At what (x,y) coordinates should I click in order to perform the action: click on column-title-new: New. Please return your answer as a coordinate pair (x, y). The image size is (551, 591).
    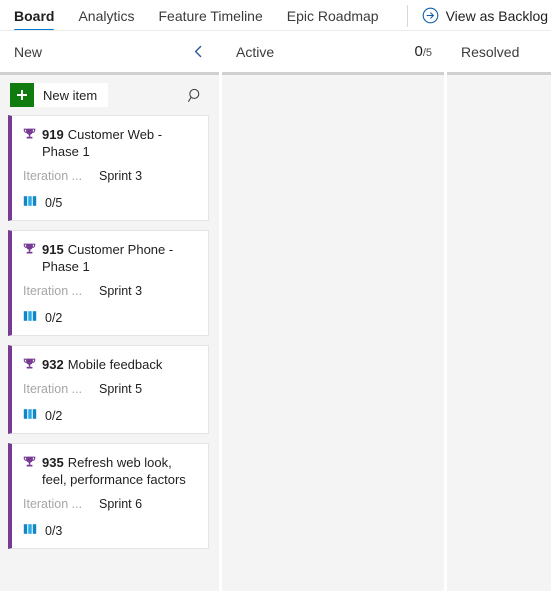
    Looking at the image, I should click on (28, 51).